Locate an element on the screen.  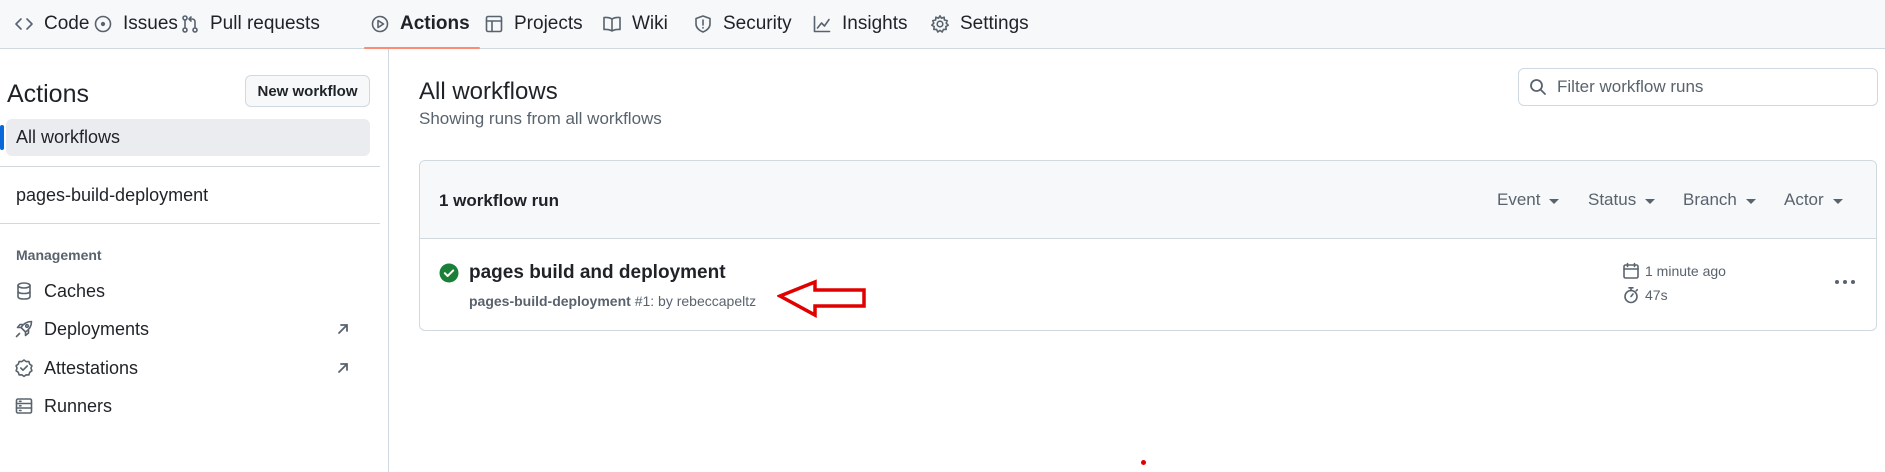
sidebar-item-deployments: Deployments is located at coordinates (189, 329).